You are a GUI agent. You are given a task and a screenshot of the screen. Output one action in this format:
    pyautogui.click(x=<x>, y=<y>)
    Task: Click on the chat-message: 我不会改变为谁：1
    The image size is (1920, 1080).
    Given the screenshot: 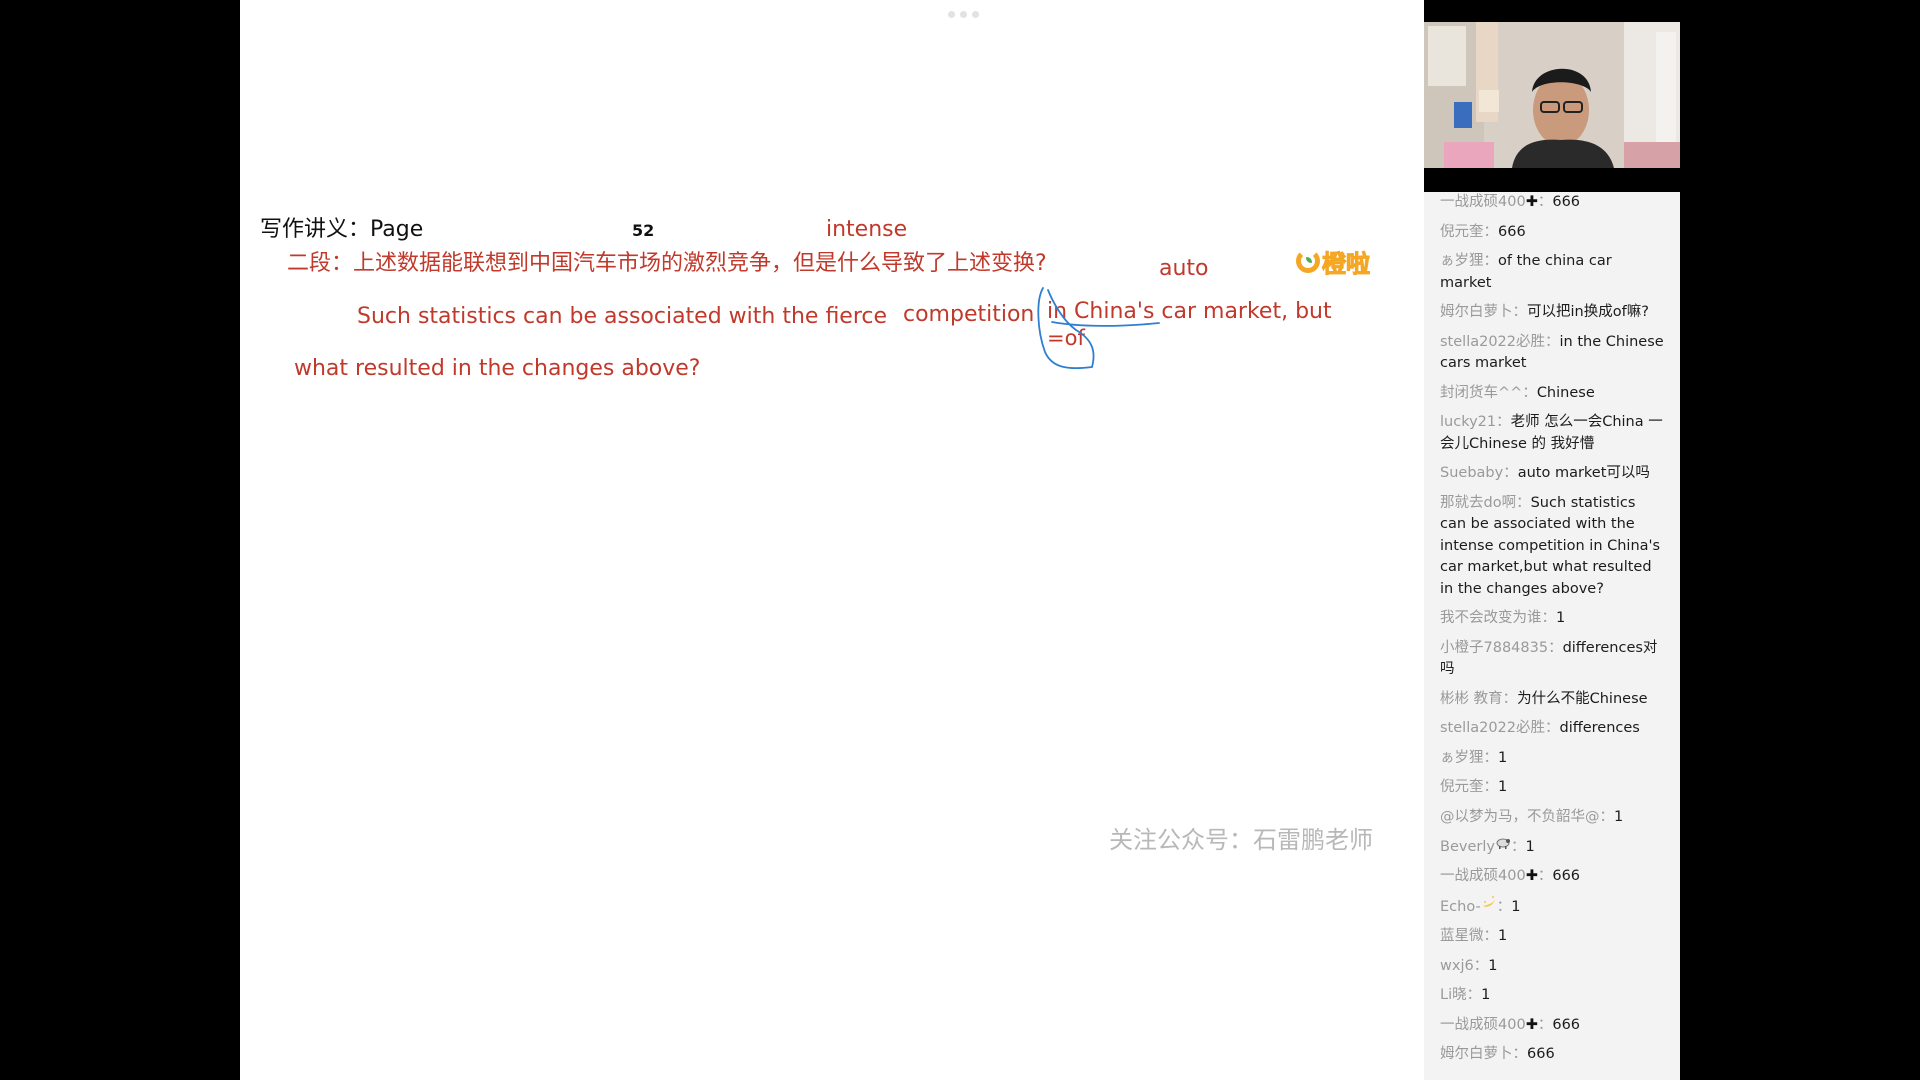 What is the action you would take?
    pyautogui.click(x=1552, y=619)
    